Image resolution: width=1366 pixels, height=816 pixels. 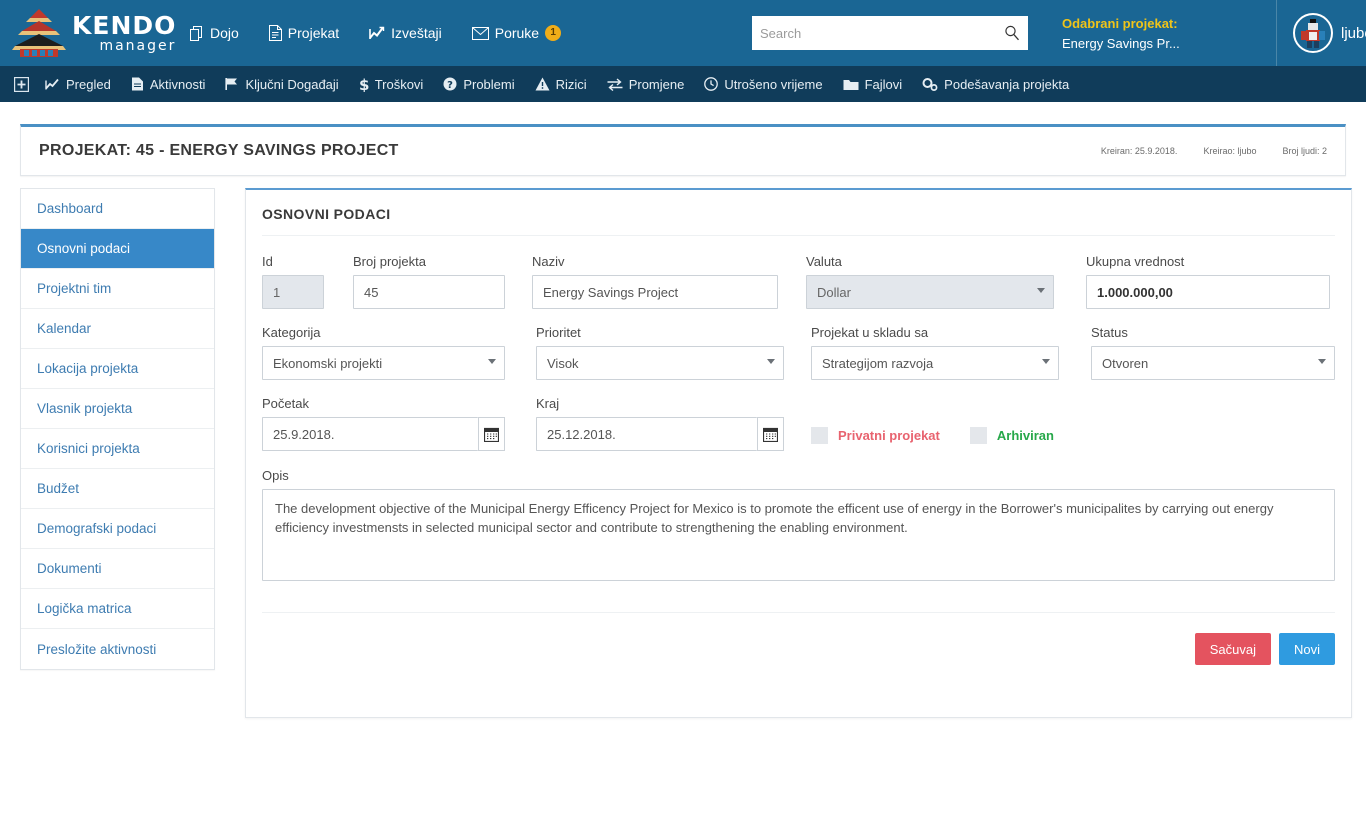 I want to click on label-broj-projekta: Broj projekta, so click(x=389, y=261).